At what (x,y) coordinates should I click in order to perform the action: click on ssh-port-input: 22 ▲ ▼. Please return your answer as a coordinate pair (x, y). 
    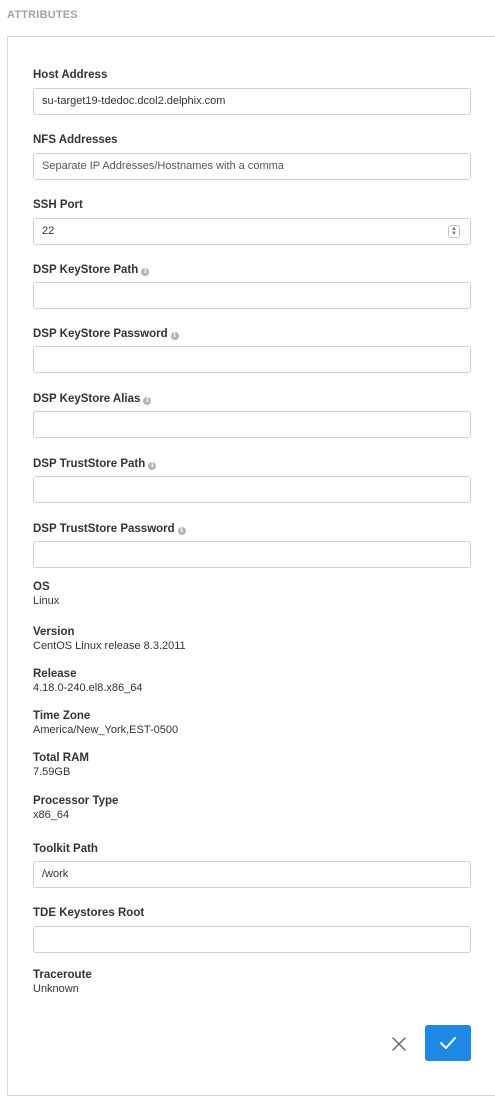
    Looking at the image, I should click on (252, 231).